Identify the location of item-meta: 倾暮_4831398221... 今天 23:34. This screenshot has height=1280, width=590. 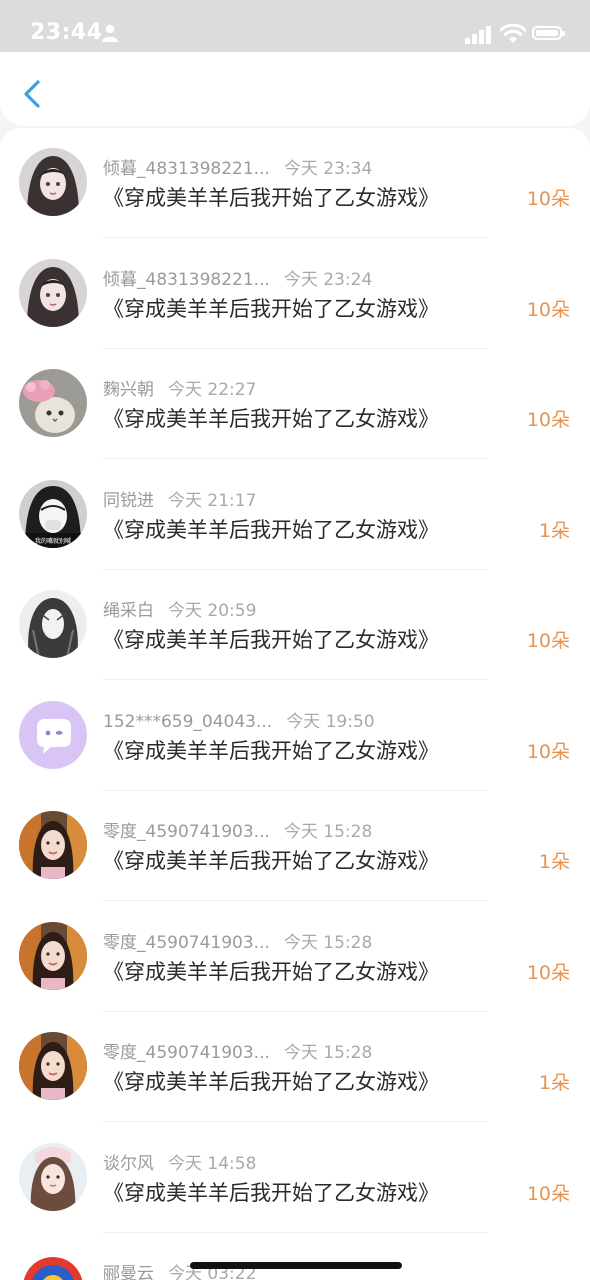
(237, 166).